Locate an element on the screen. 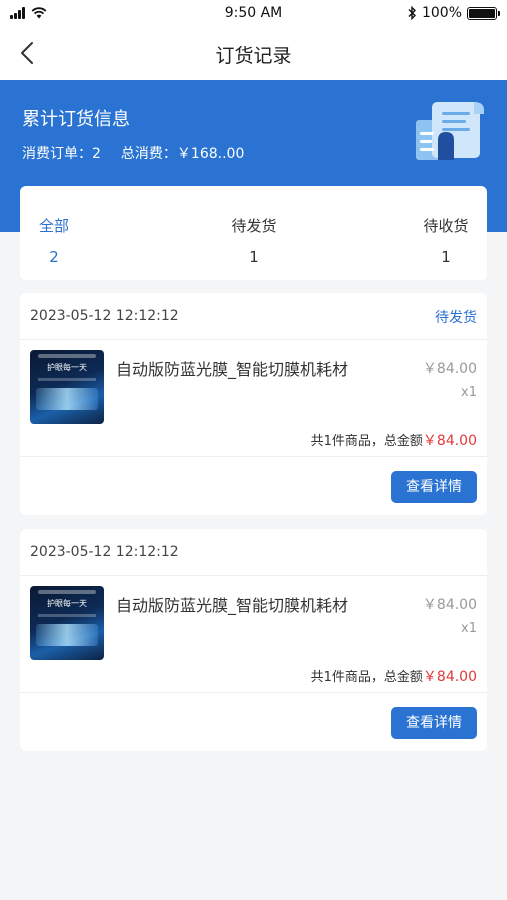 This screenshot has height=900, width=507. status-right: 100% is located at coordinates (453, 13).